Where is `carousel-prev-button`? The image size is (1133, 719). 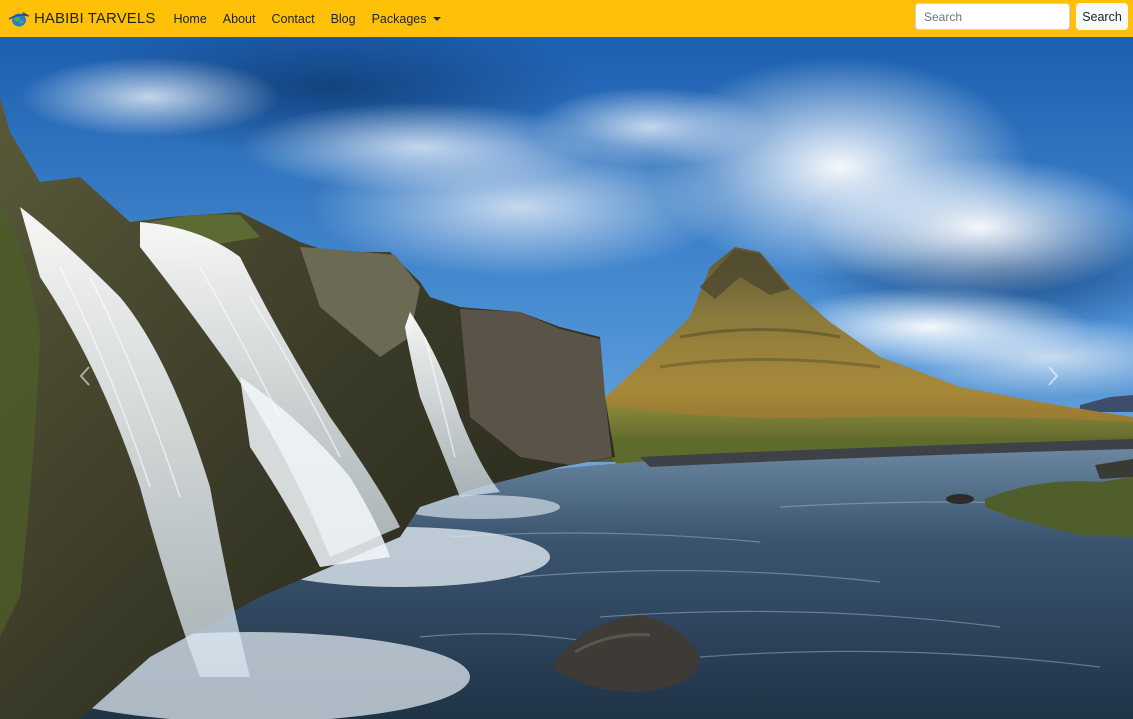
carousel-prev-button is located at coordinates (85, 378).